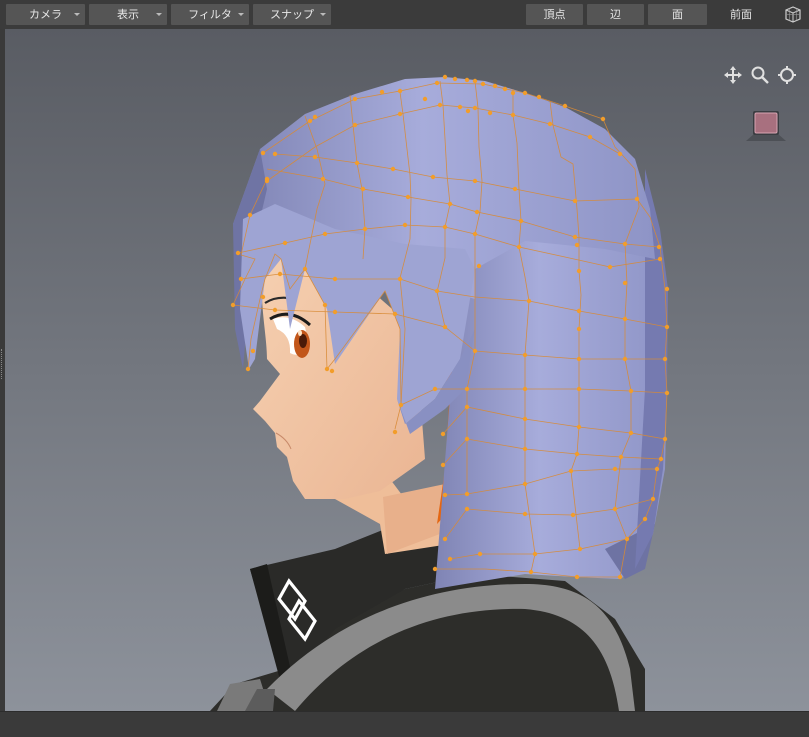 The image size is (809, 737). What do you see at coordinates (766, 125) in the screenshot?
I see `camera-orientation-widget` at bounding box center [766, 125].